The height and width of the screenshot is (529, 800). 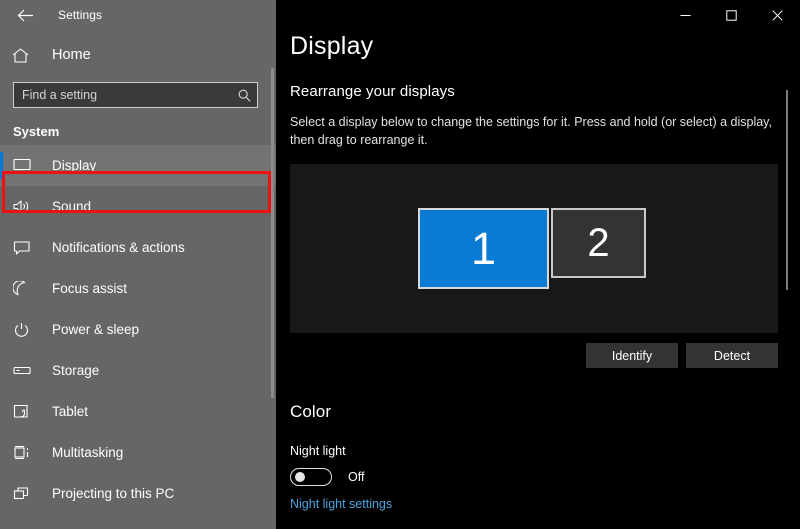 I want to click on sidebar-item-label: Display, so click(x=74, y=165).